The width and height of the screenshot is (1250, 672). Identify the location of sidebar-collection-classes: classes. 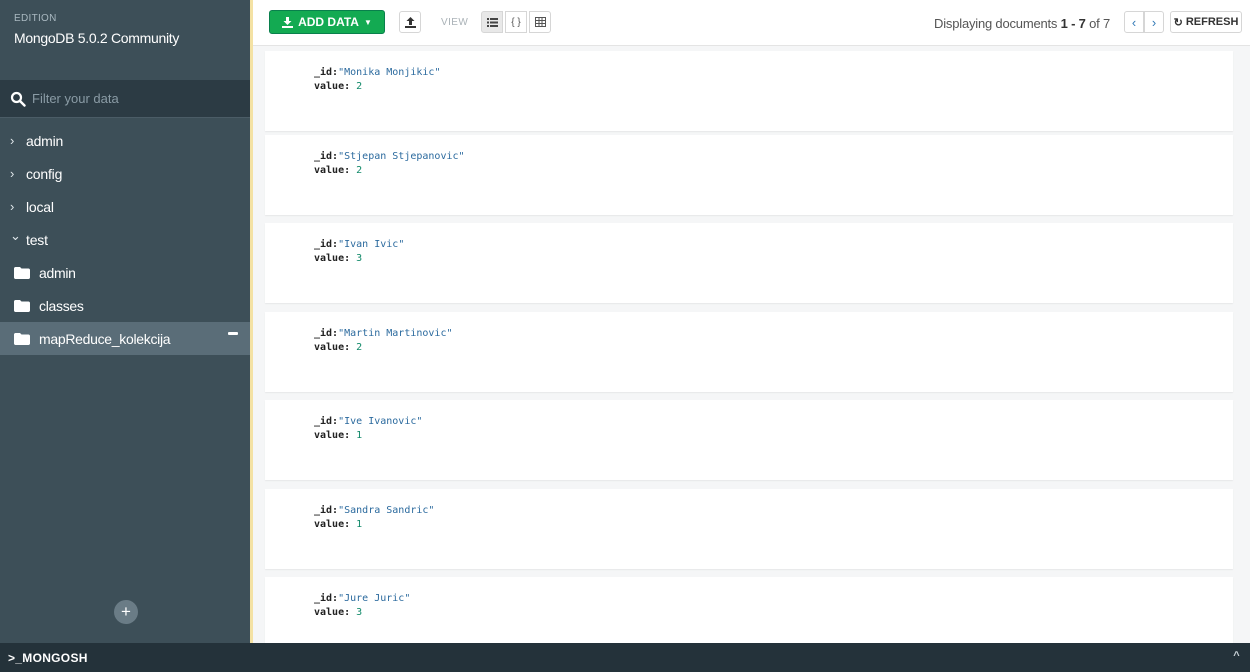
(125, 305).